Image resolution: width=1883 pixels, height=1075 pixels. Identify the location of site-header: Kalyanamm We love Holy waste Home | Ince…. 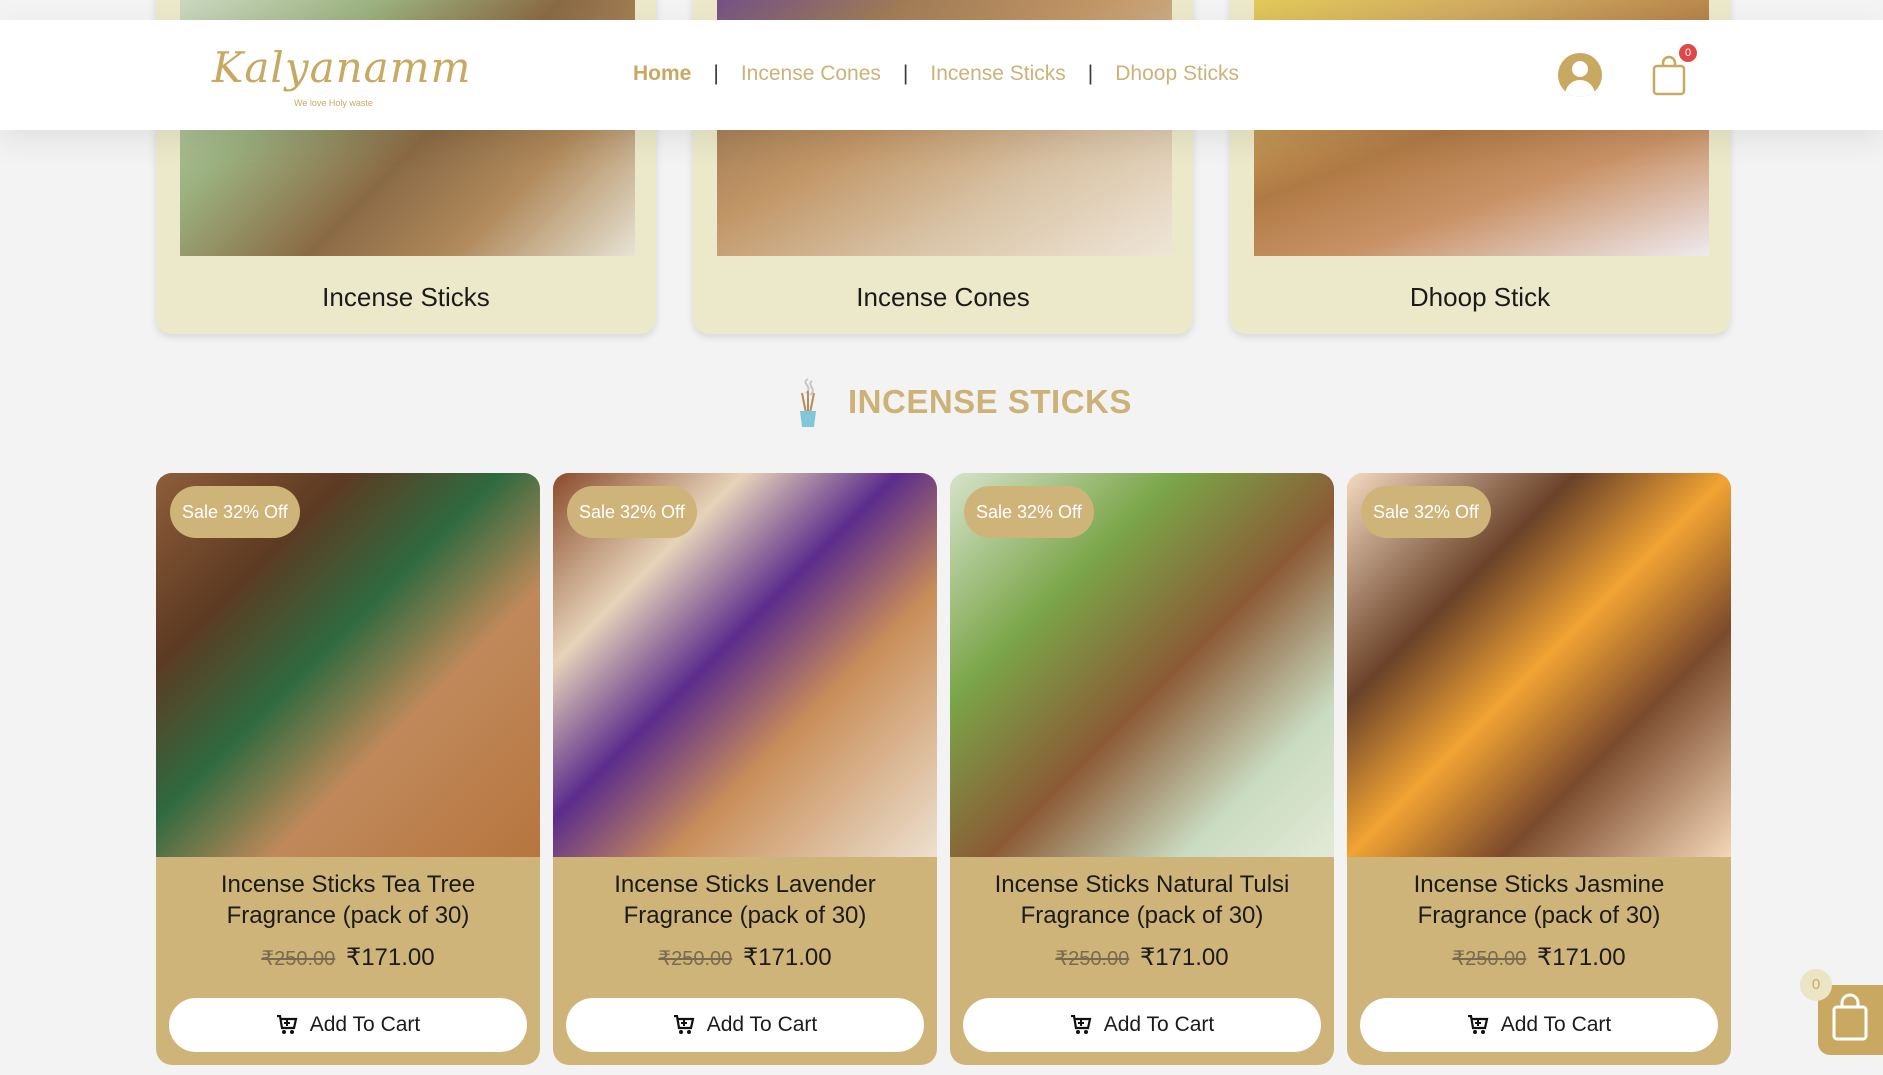
(941, 75).